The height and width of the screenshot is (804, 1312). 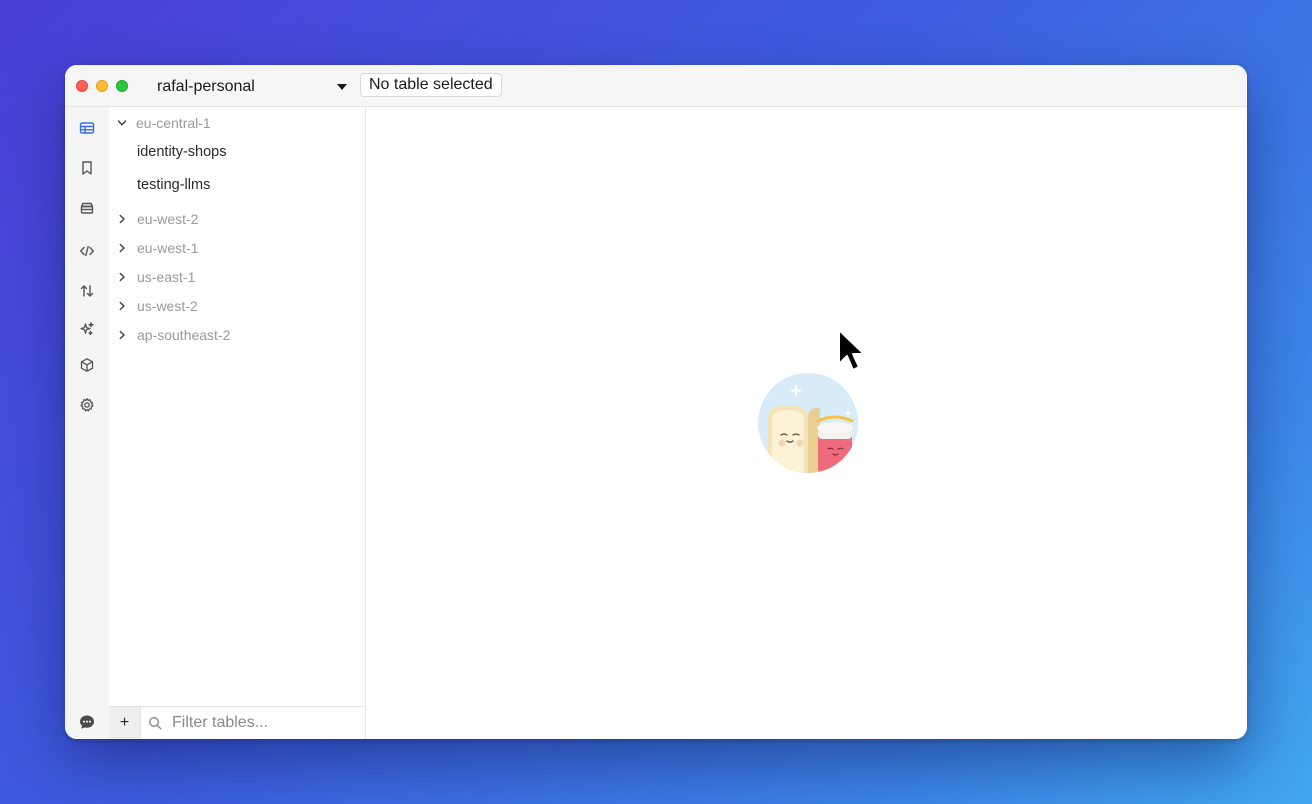 What do you see at coordinates (237, 248) in the screenshot?
I see `region-eu-west-1: eu-west-1` at bounding box center [237, 248].